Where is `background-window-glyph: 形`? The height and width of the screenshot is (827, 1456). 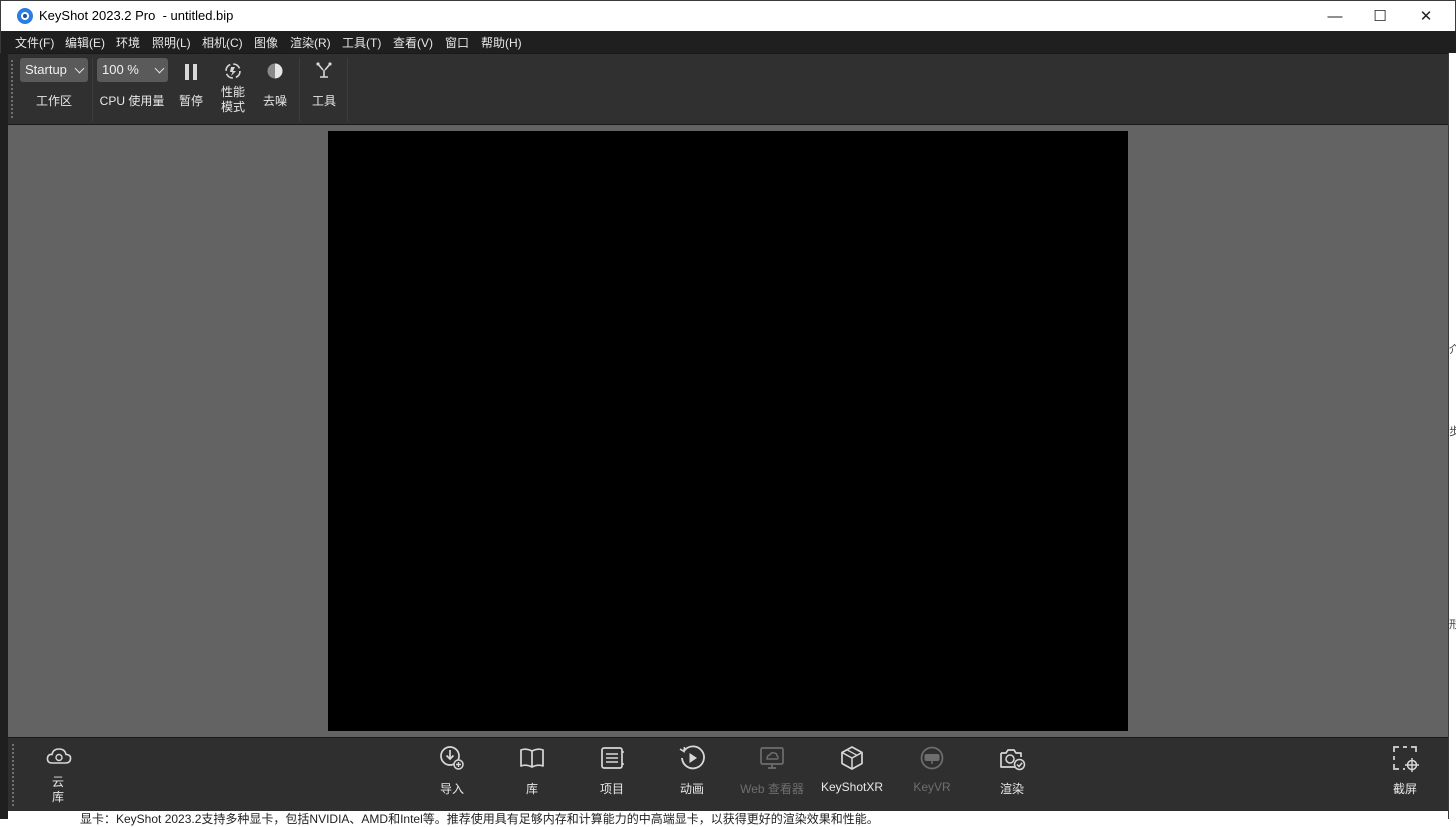
background-window-glyph: 形 is located at coordinates (1452, 625).